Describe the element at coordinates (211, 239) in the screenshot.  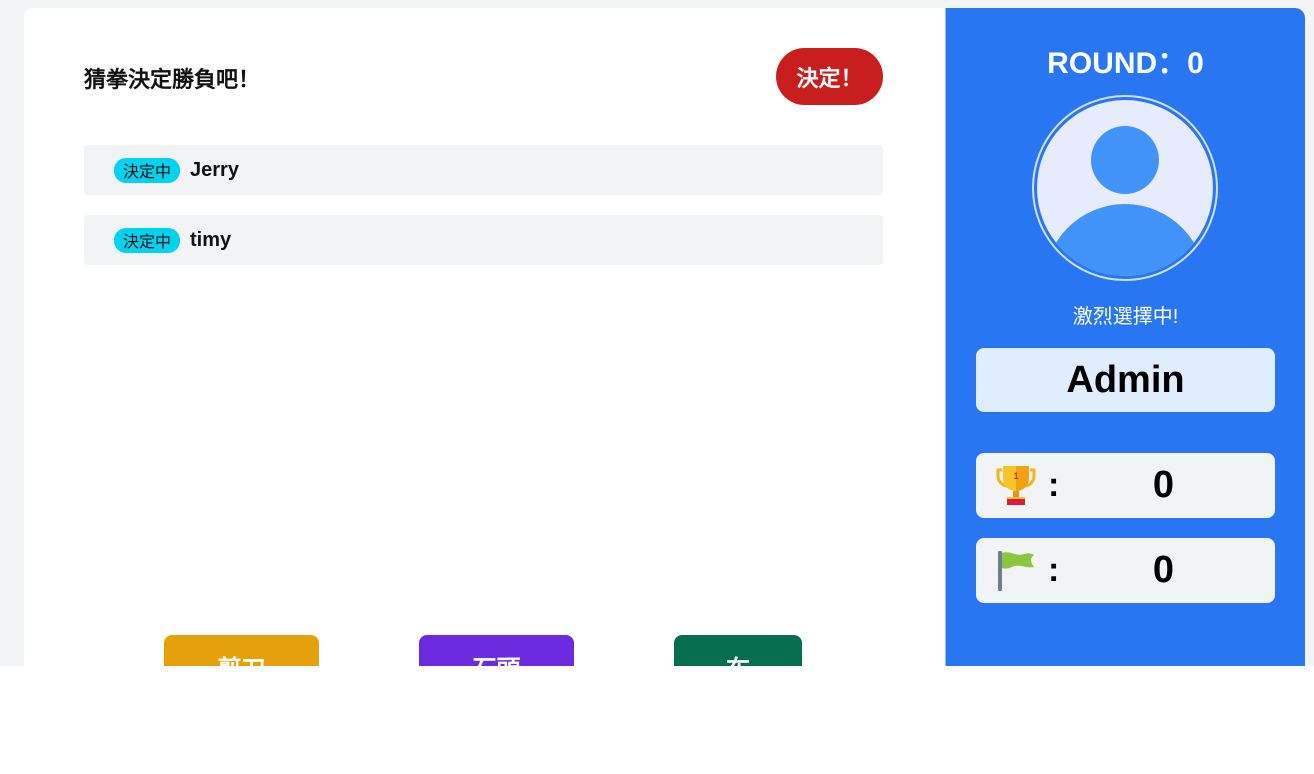
I see `player-name: timy` at that location.